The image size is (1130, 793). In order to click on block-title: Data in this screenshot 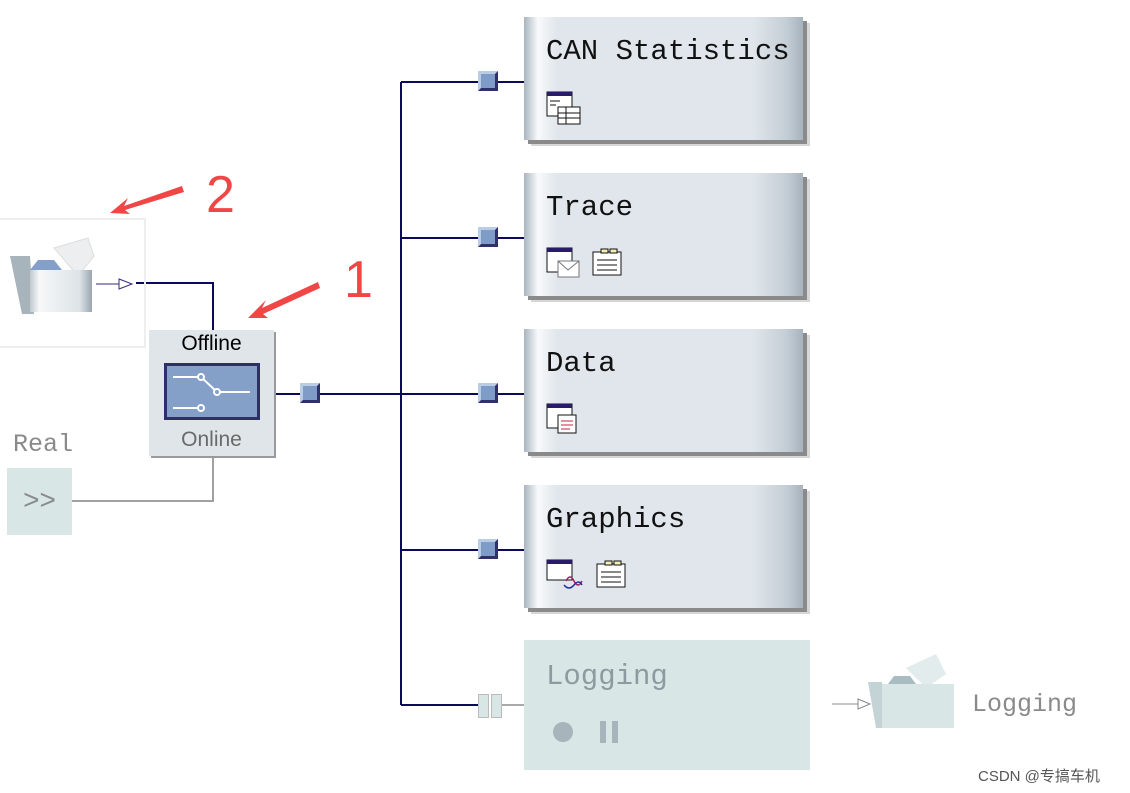, I will do `click(581, 363)`.